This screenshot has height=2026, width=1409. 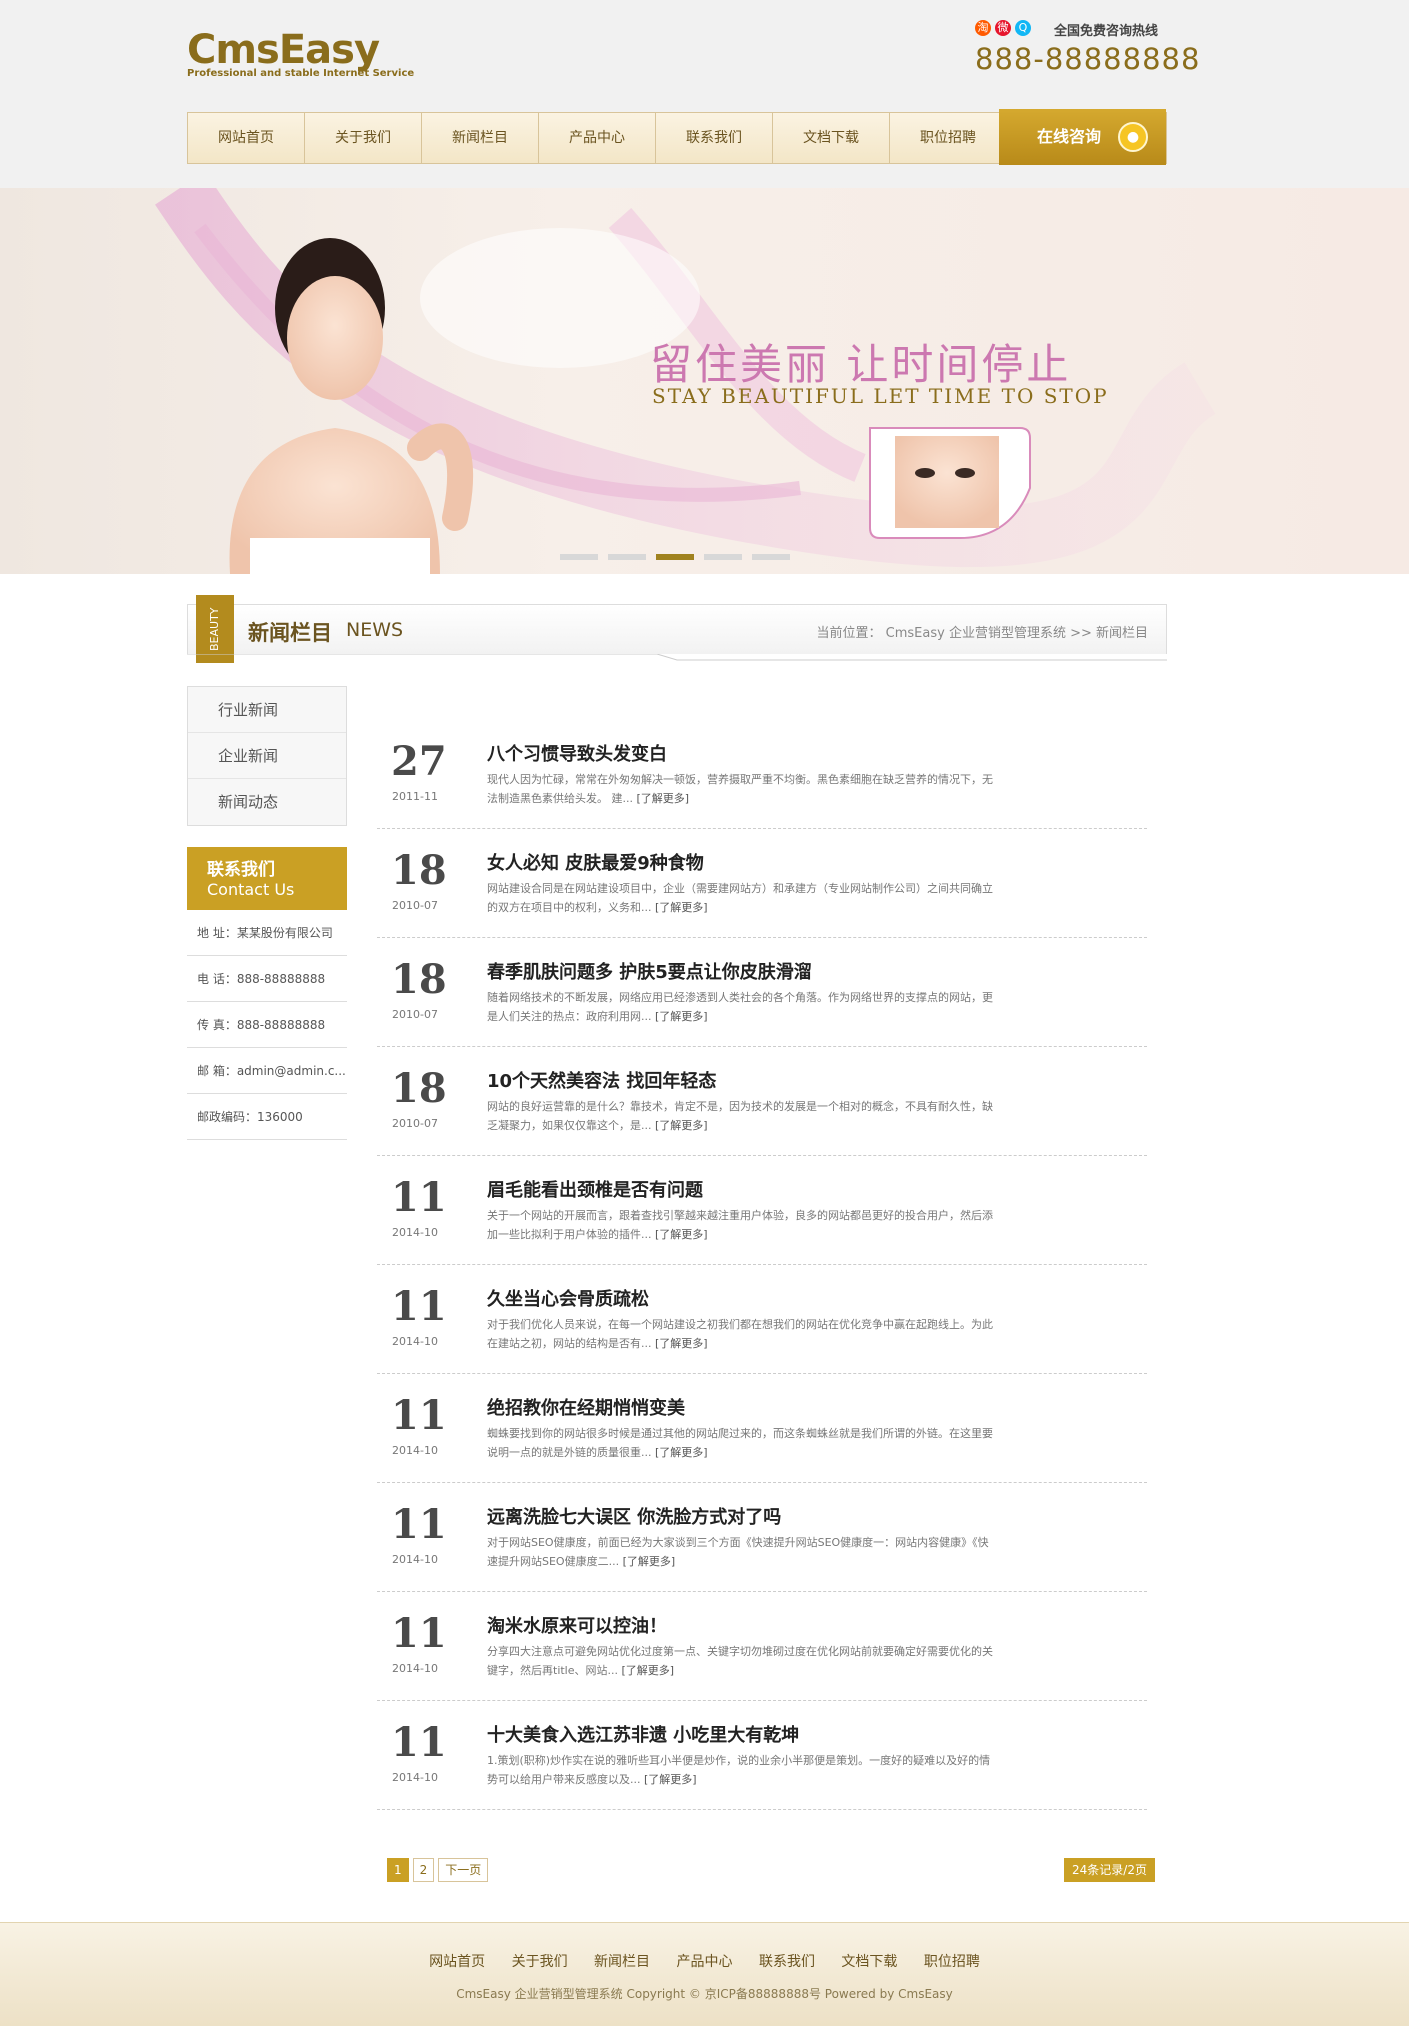 What do you see at coordinates (1082, 137) in the screenshot?
I see `online-consult-button: 在线咨询 ●` at bounding box center [1082, 137].